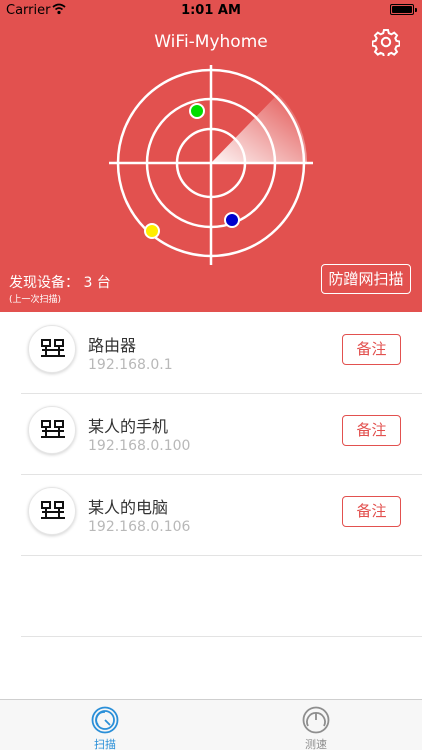 The image size is (422, 752). I want to click on device-name: 某人的手机, so click(128, 426).